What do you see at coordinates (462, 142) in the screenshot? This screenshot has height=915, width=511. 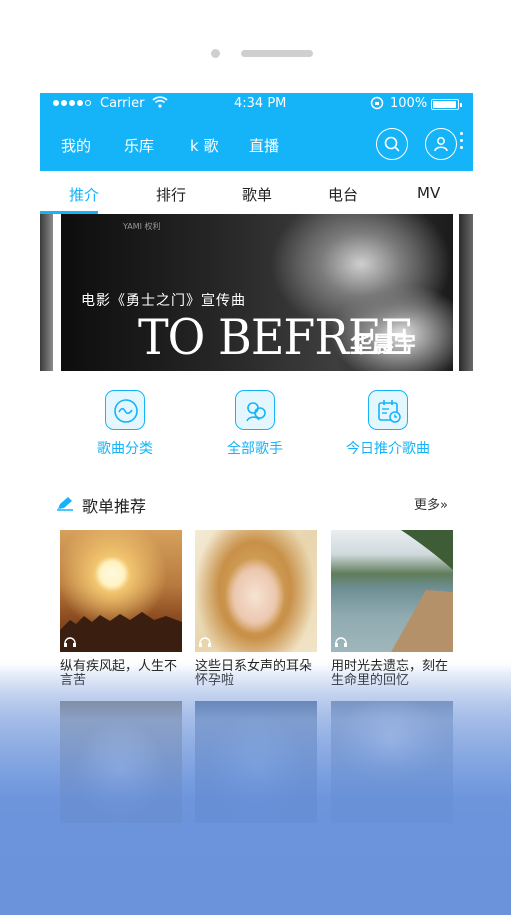 I see `more-menu-icon` at bounding box center [462, 142].